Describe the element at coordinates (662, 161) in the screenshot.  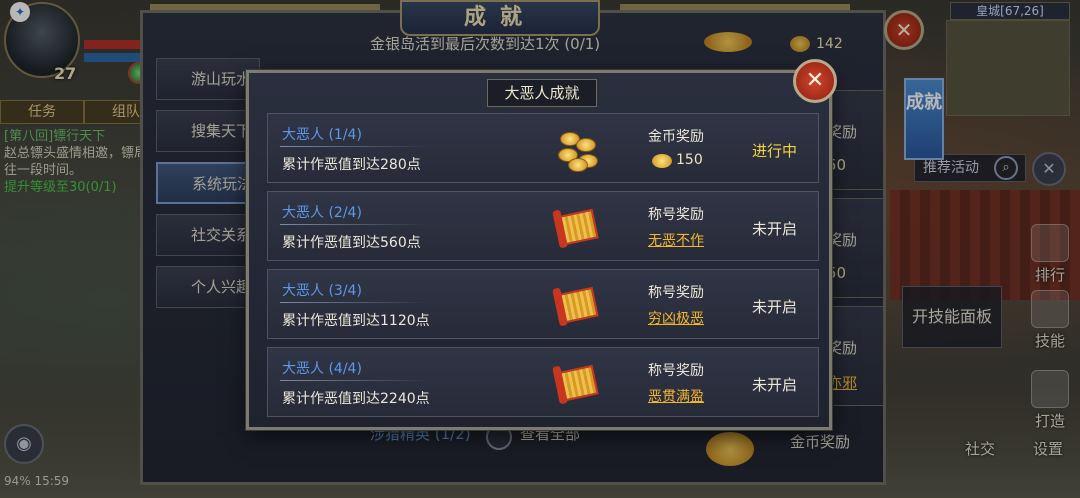
I see `coin-icon` at that location.